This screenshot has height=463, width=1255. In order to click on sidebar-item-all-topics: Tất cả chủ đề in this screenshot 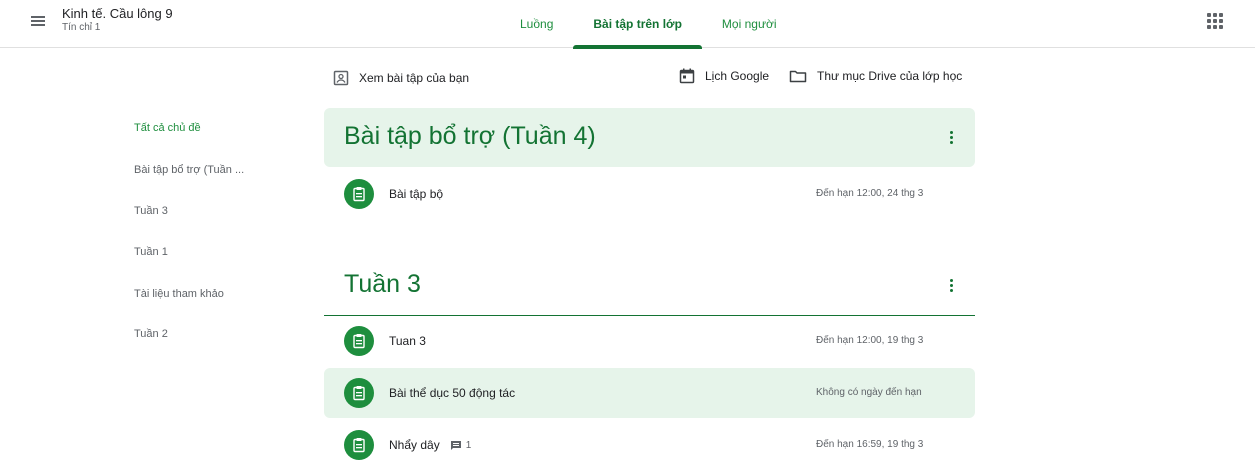, I will do `click(167, 128)`.